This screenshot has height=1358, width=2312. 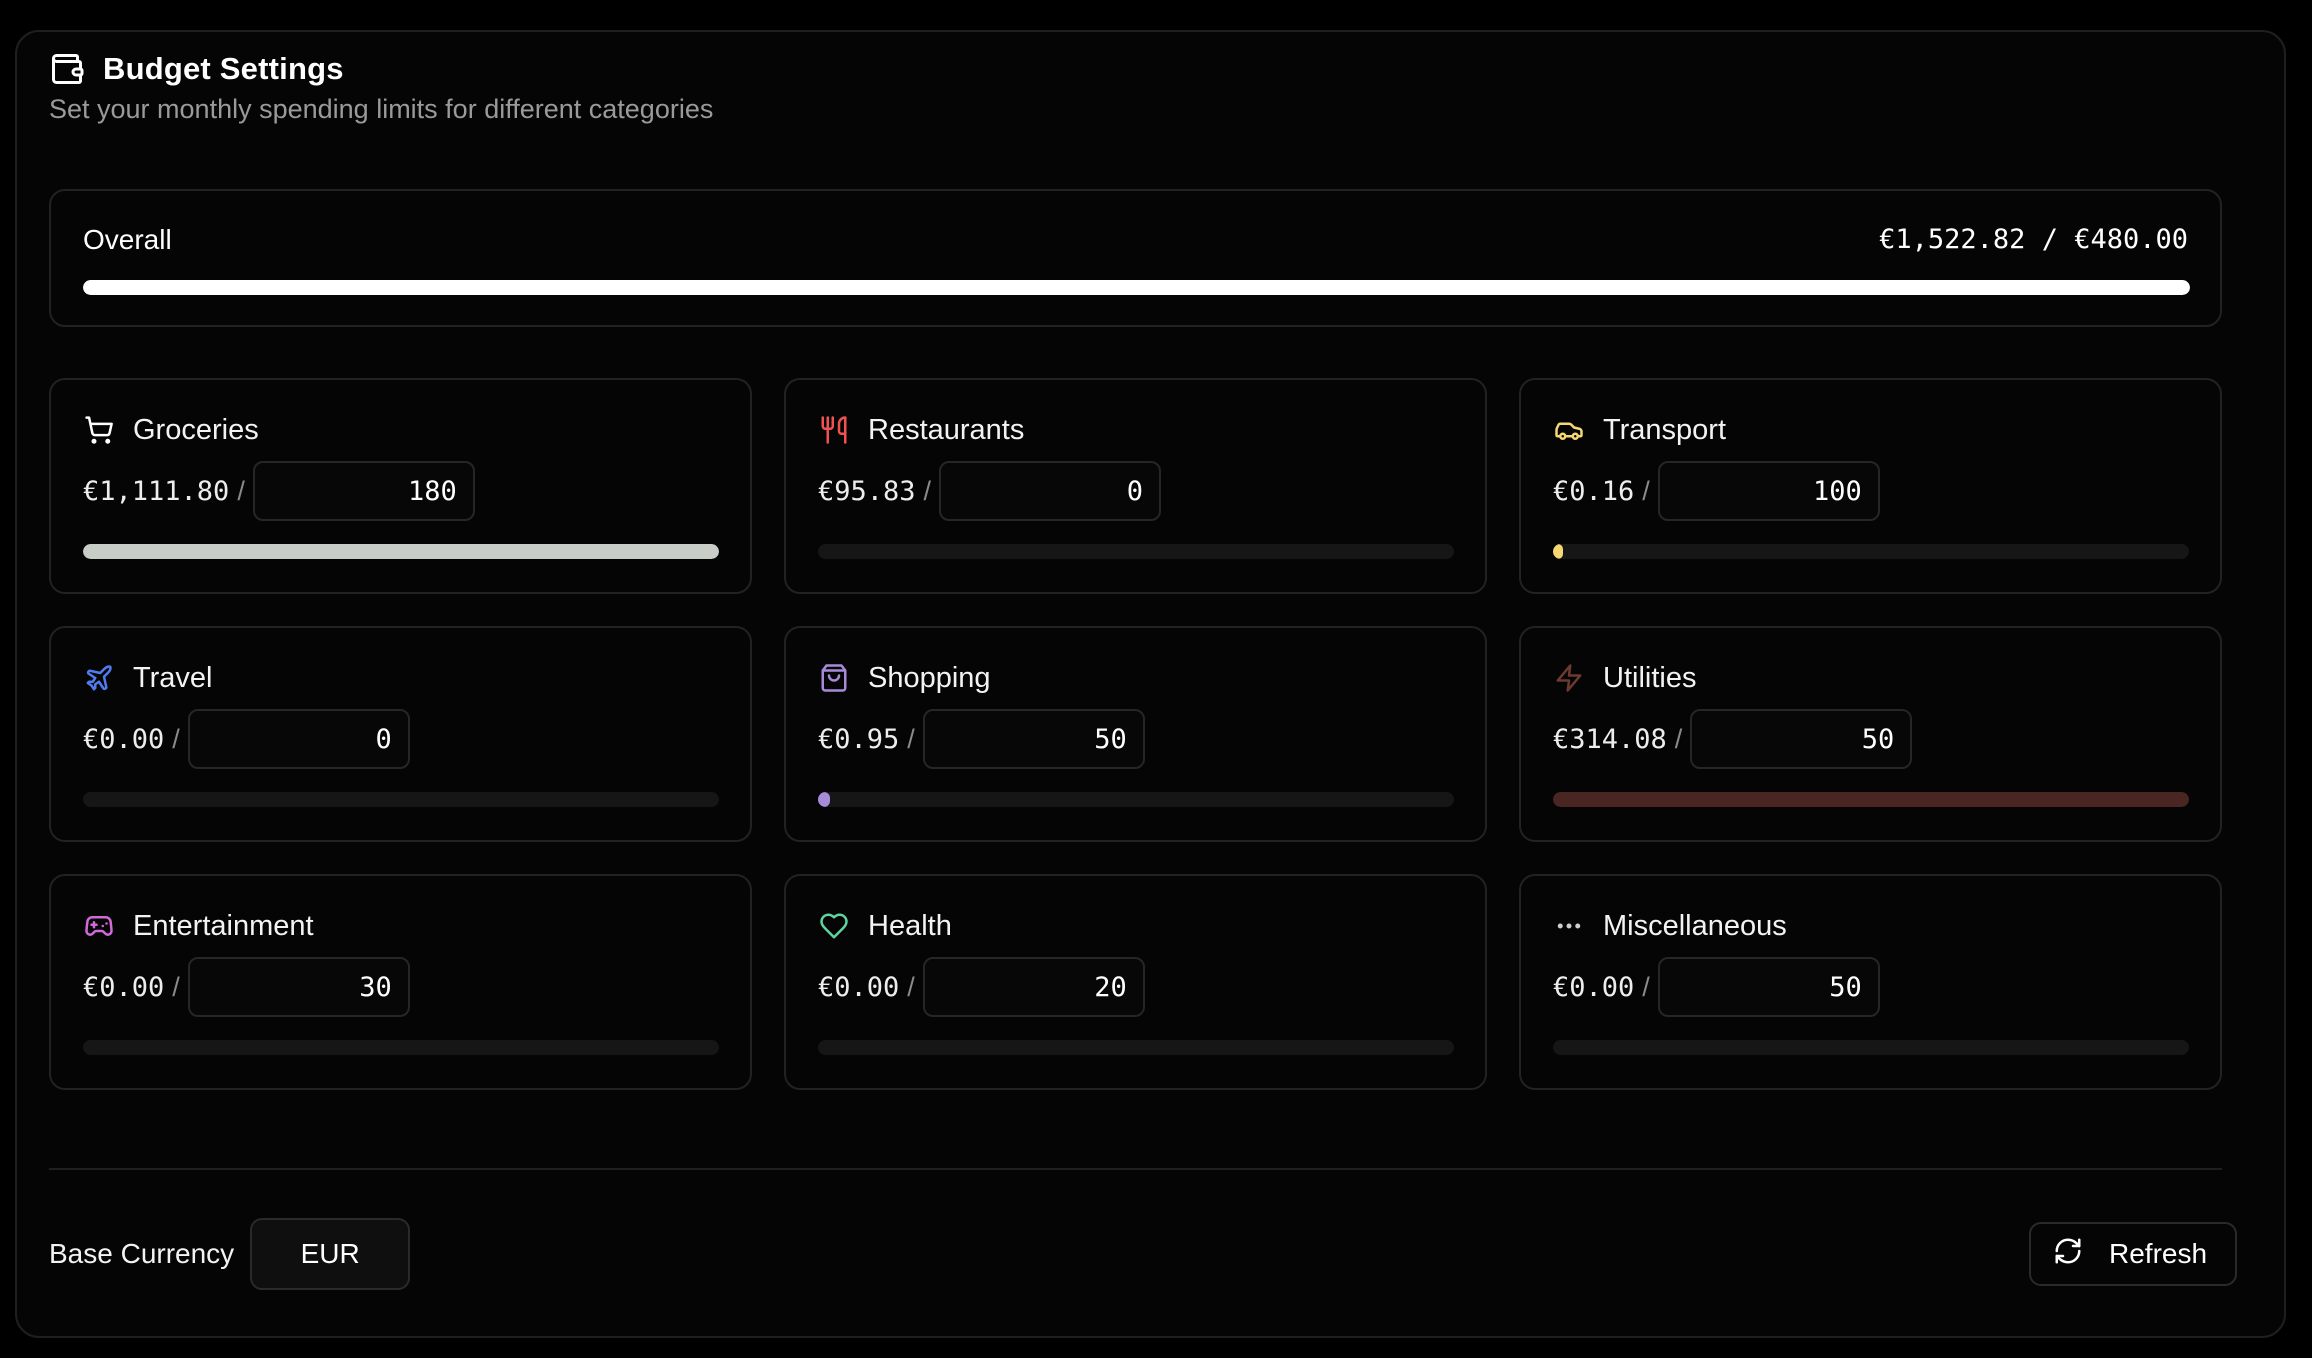 What do you see at coordinates (223, 68) in the screenshot?
I see `page-title: Budget Settings` at bounding box center [223, 68].